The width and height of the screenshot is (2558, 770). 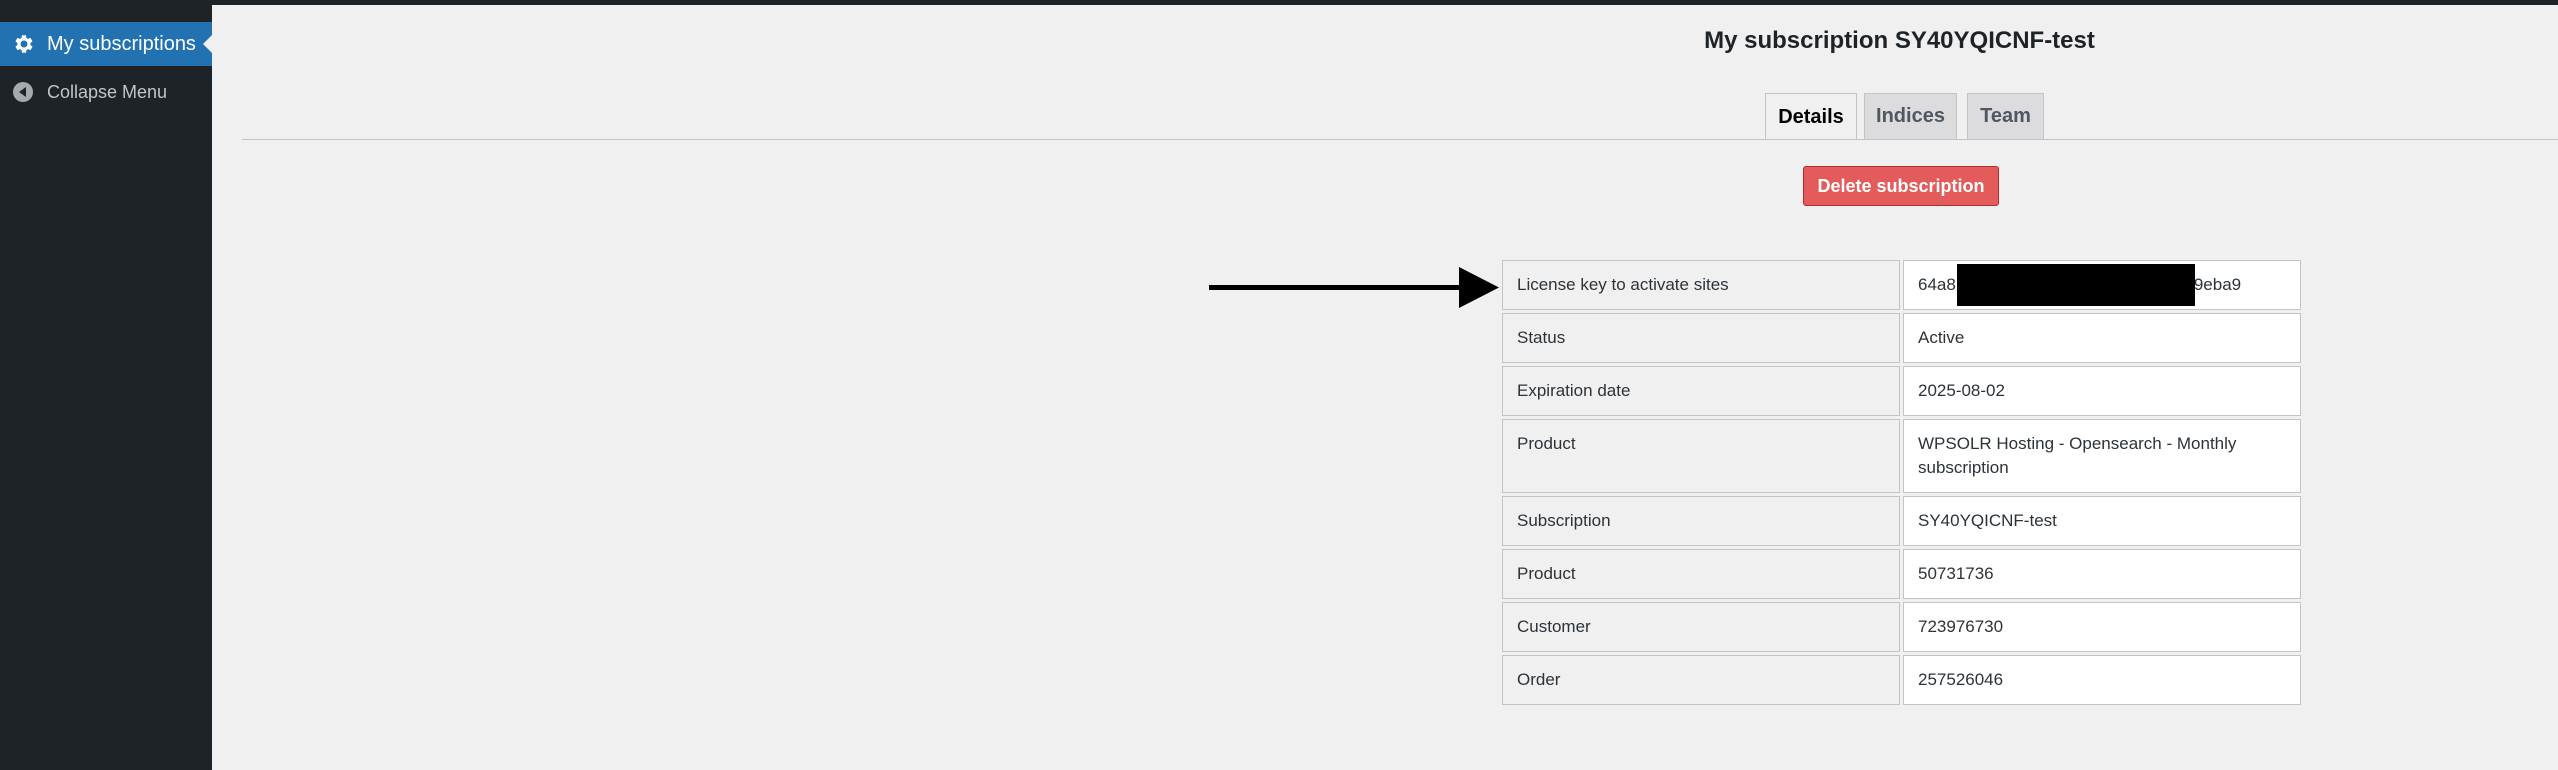 I want to click on tab-team: Team, so click(x=2005, y=116).